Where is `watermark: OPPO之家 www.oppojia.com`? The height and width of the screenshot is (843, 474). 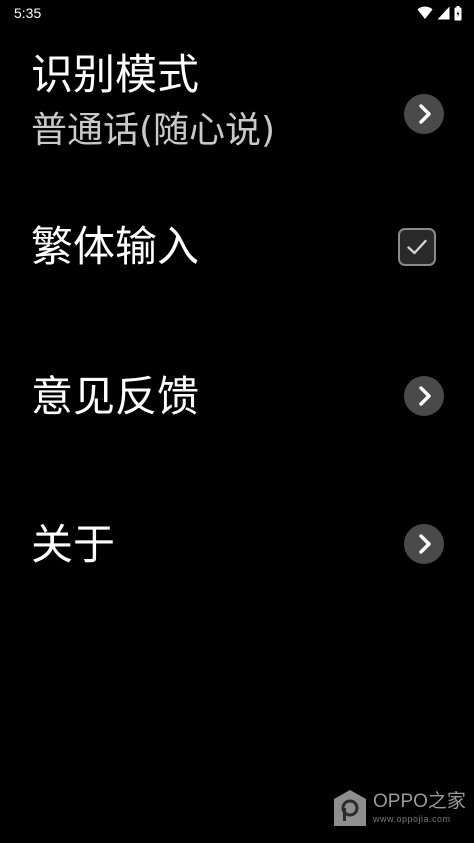 watermark: OPPO之家 www.oppojia.com is located at coordinates (400, 809).